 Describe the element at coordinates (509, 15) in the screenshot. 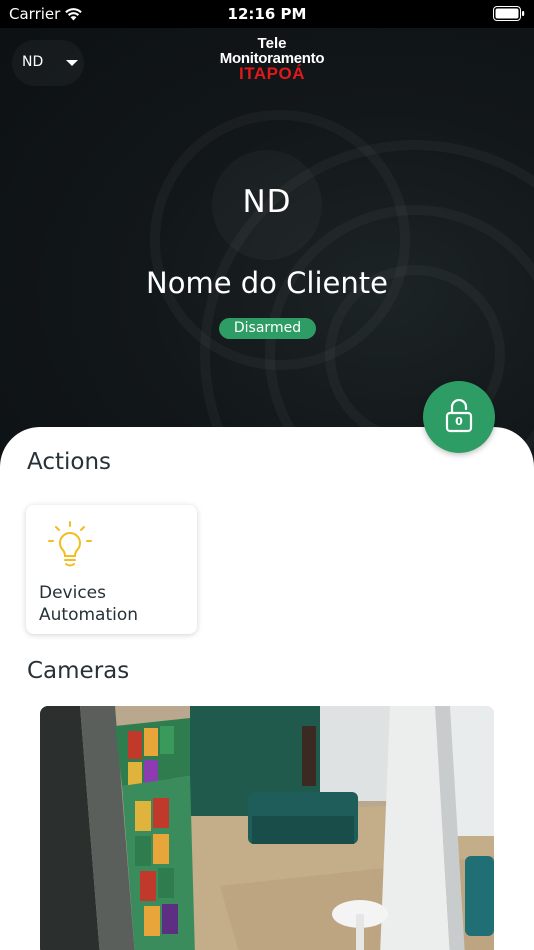

I see `battery-icon` at that location.